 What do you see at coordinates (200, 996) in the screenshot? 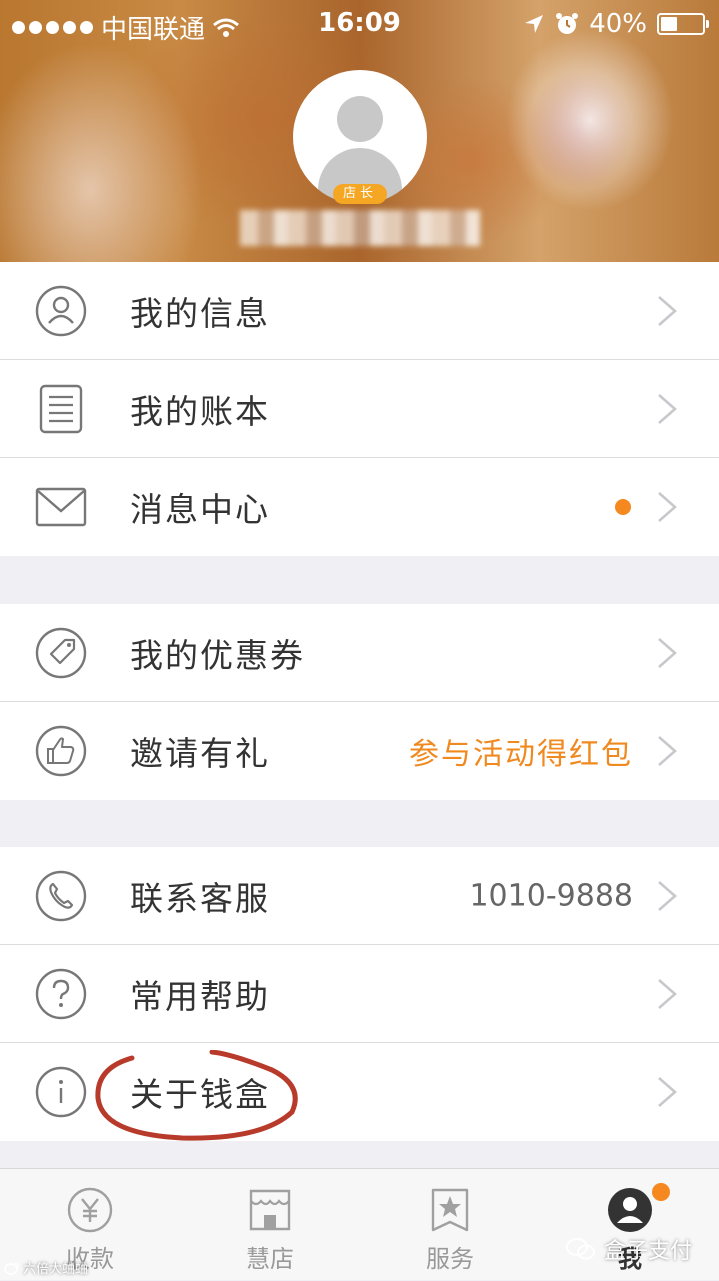
I see `menu-item-label: 常用帮助` at bounding box center [200, 996].